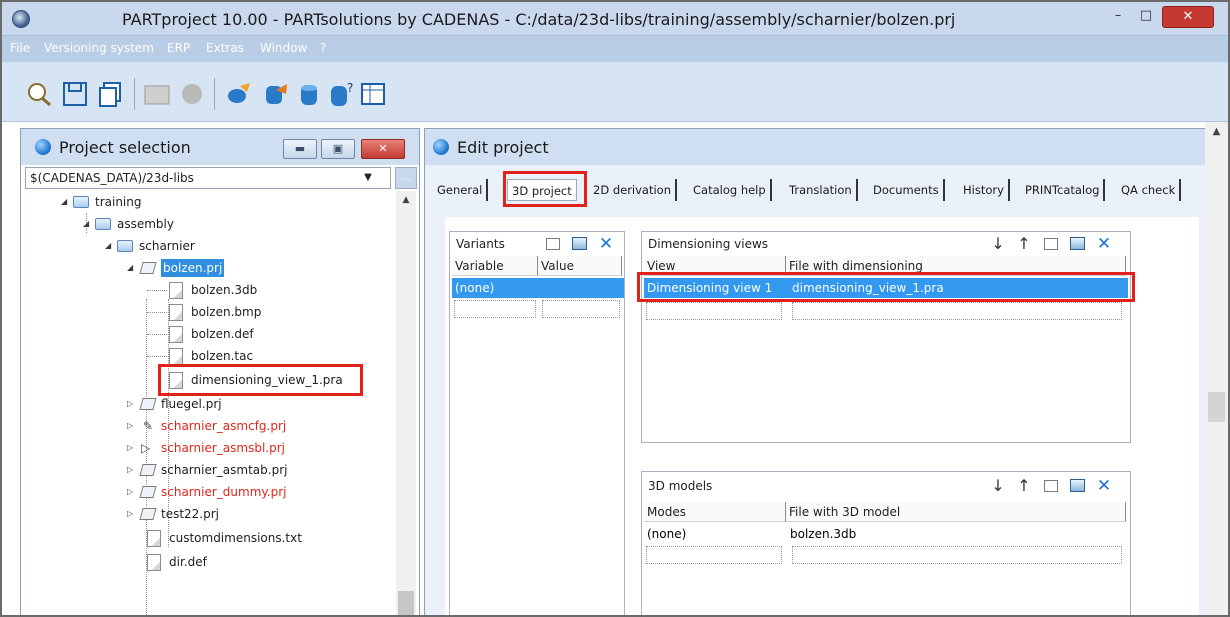  What do you see at coordinates (495, 266) in the screenshot?
I see `column-header-variable: Variable` at bounding box center [495, 266].